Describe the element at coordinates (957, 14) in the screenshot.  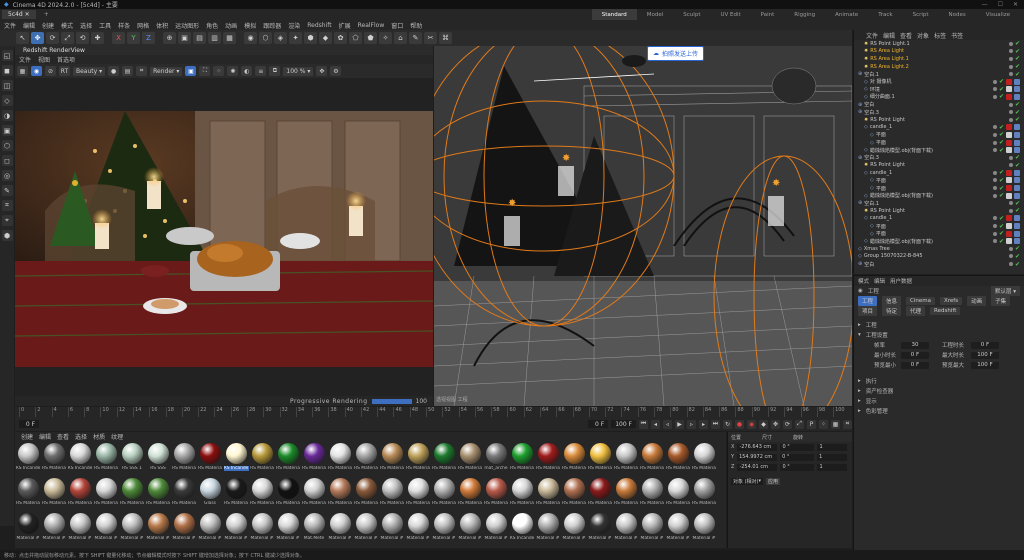
I see `layout-tab-nodes: Nodes` at that location.